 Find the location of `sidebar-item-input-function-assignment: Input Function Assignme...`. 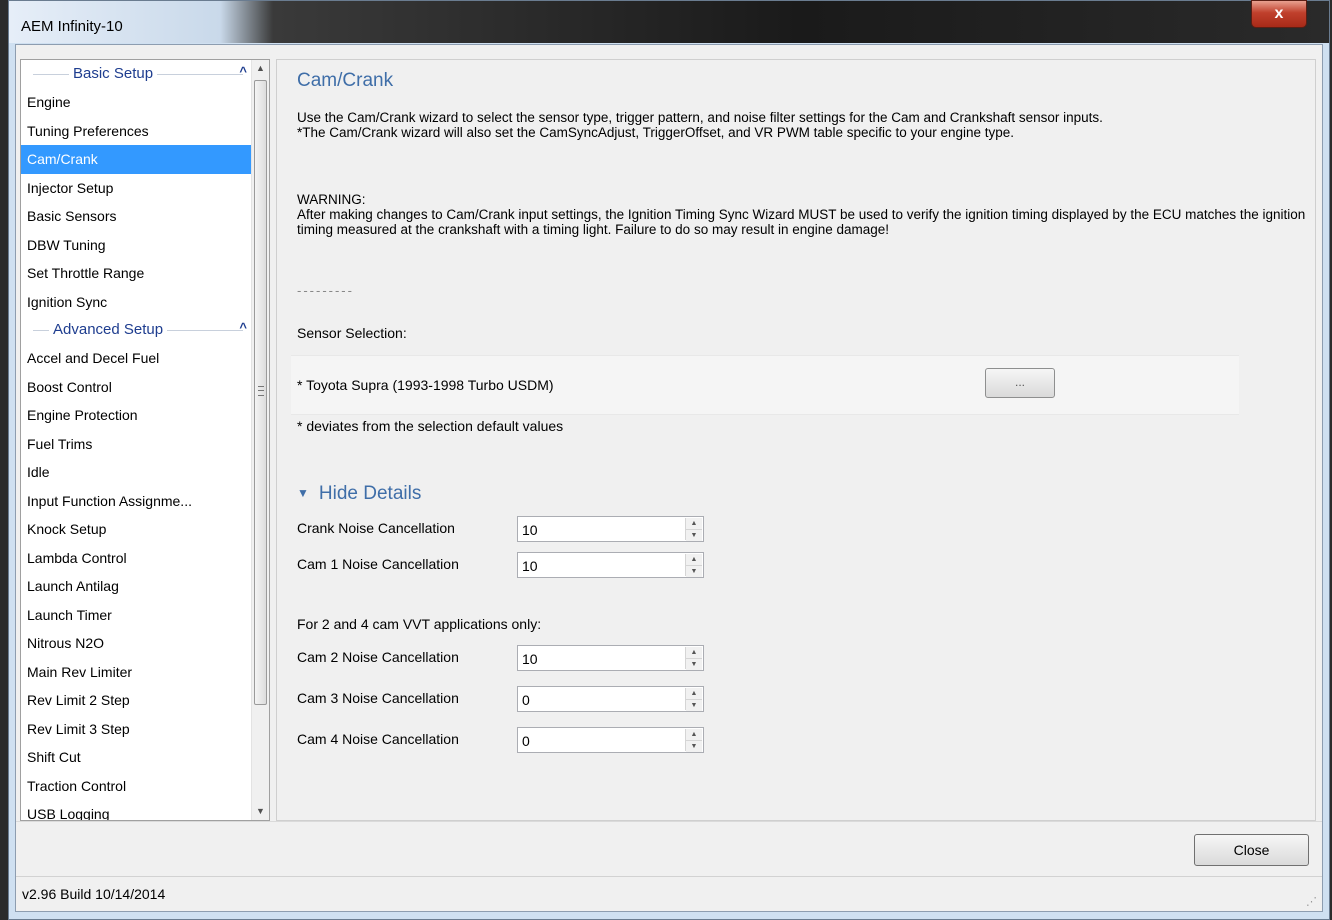

sidebar-item-input-function-assignment: Input Function Assignme... is located at coordinates (137, 501).